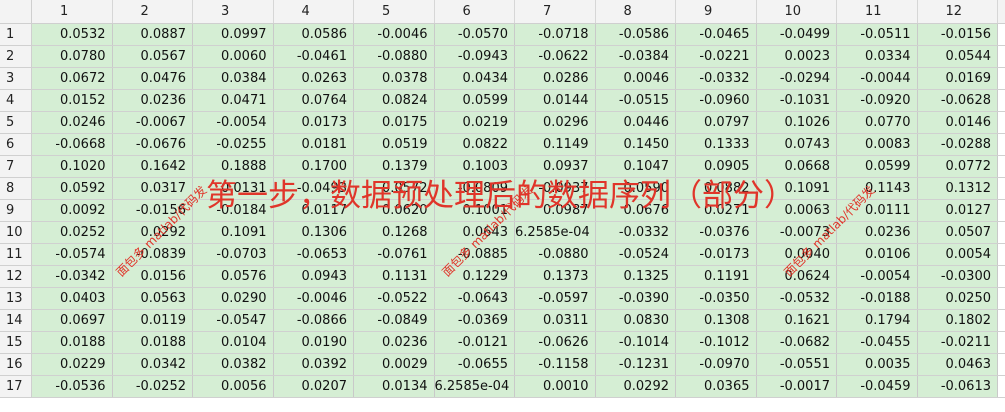  Describe the element at coordinates (555, 386) in the screenshot. I see `table-cell: 0.0010` at that location.